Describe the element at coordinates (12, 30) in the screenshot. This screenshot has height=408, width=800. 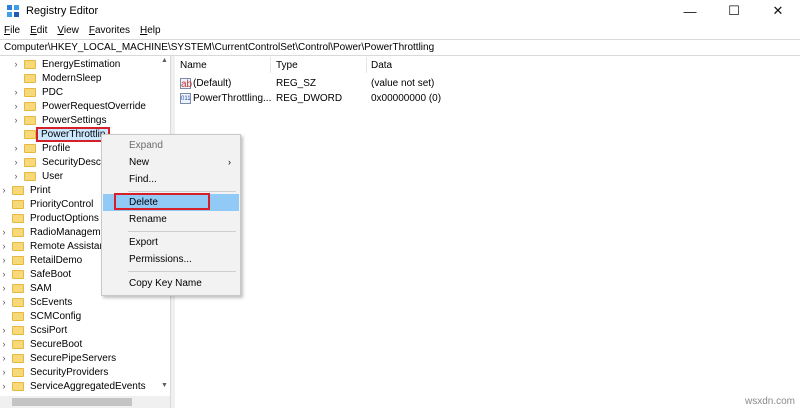
I see `menu-file: File` at that location.